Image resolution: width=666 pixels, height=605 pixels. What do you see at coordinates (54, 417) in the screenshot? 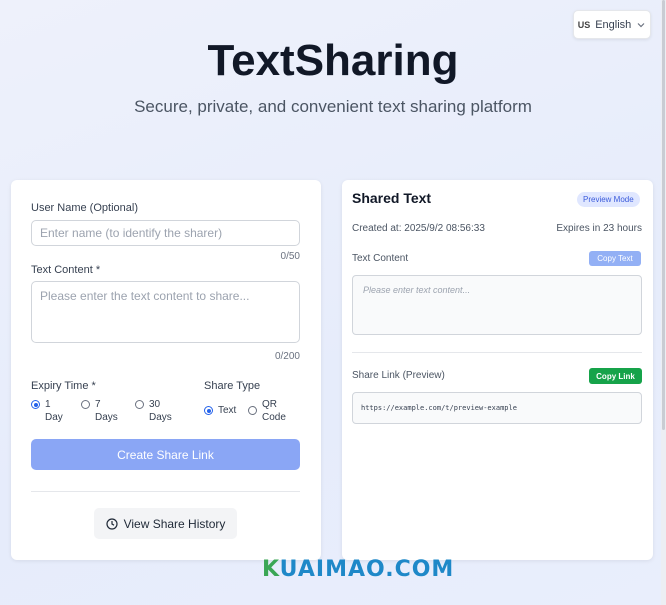
I see `expiry-option-unit: Day` at bounding box center [54, 417].